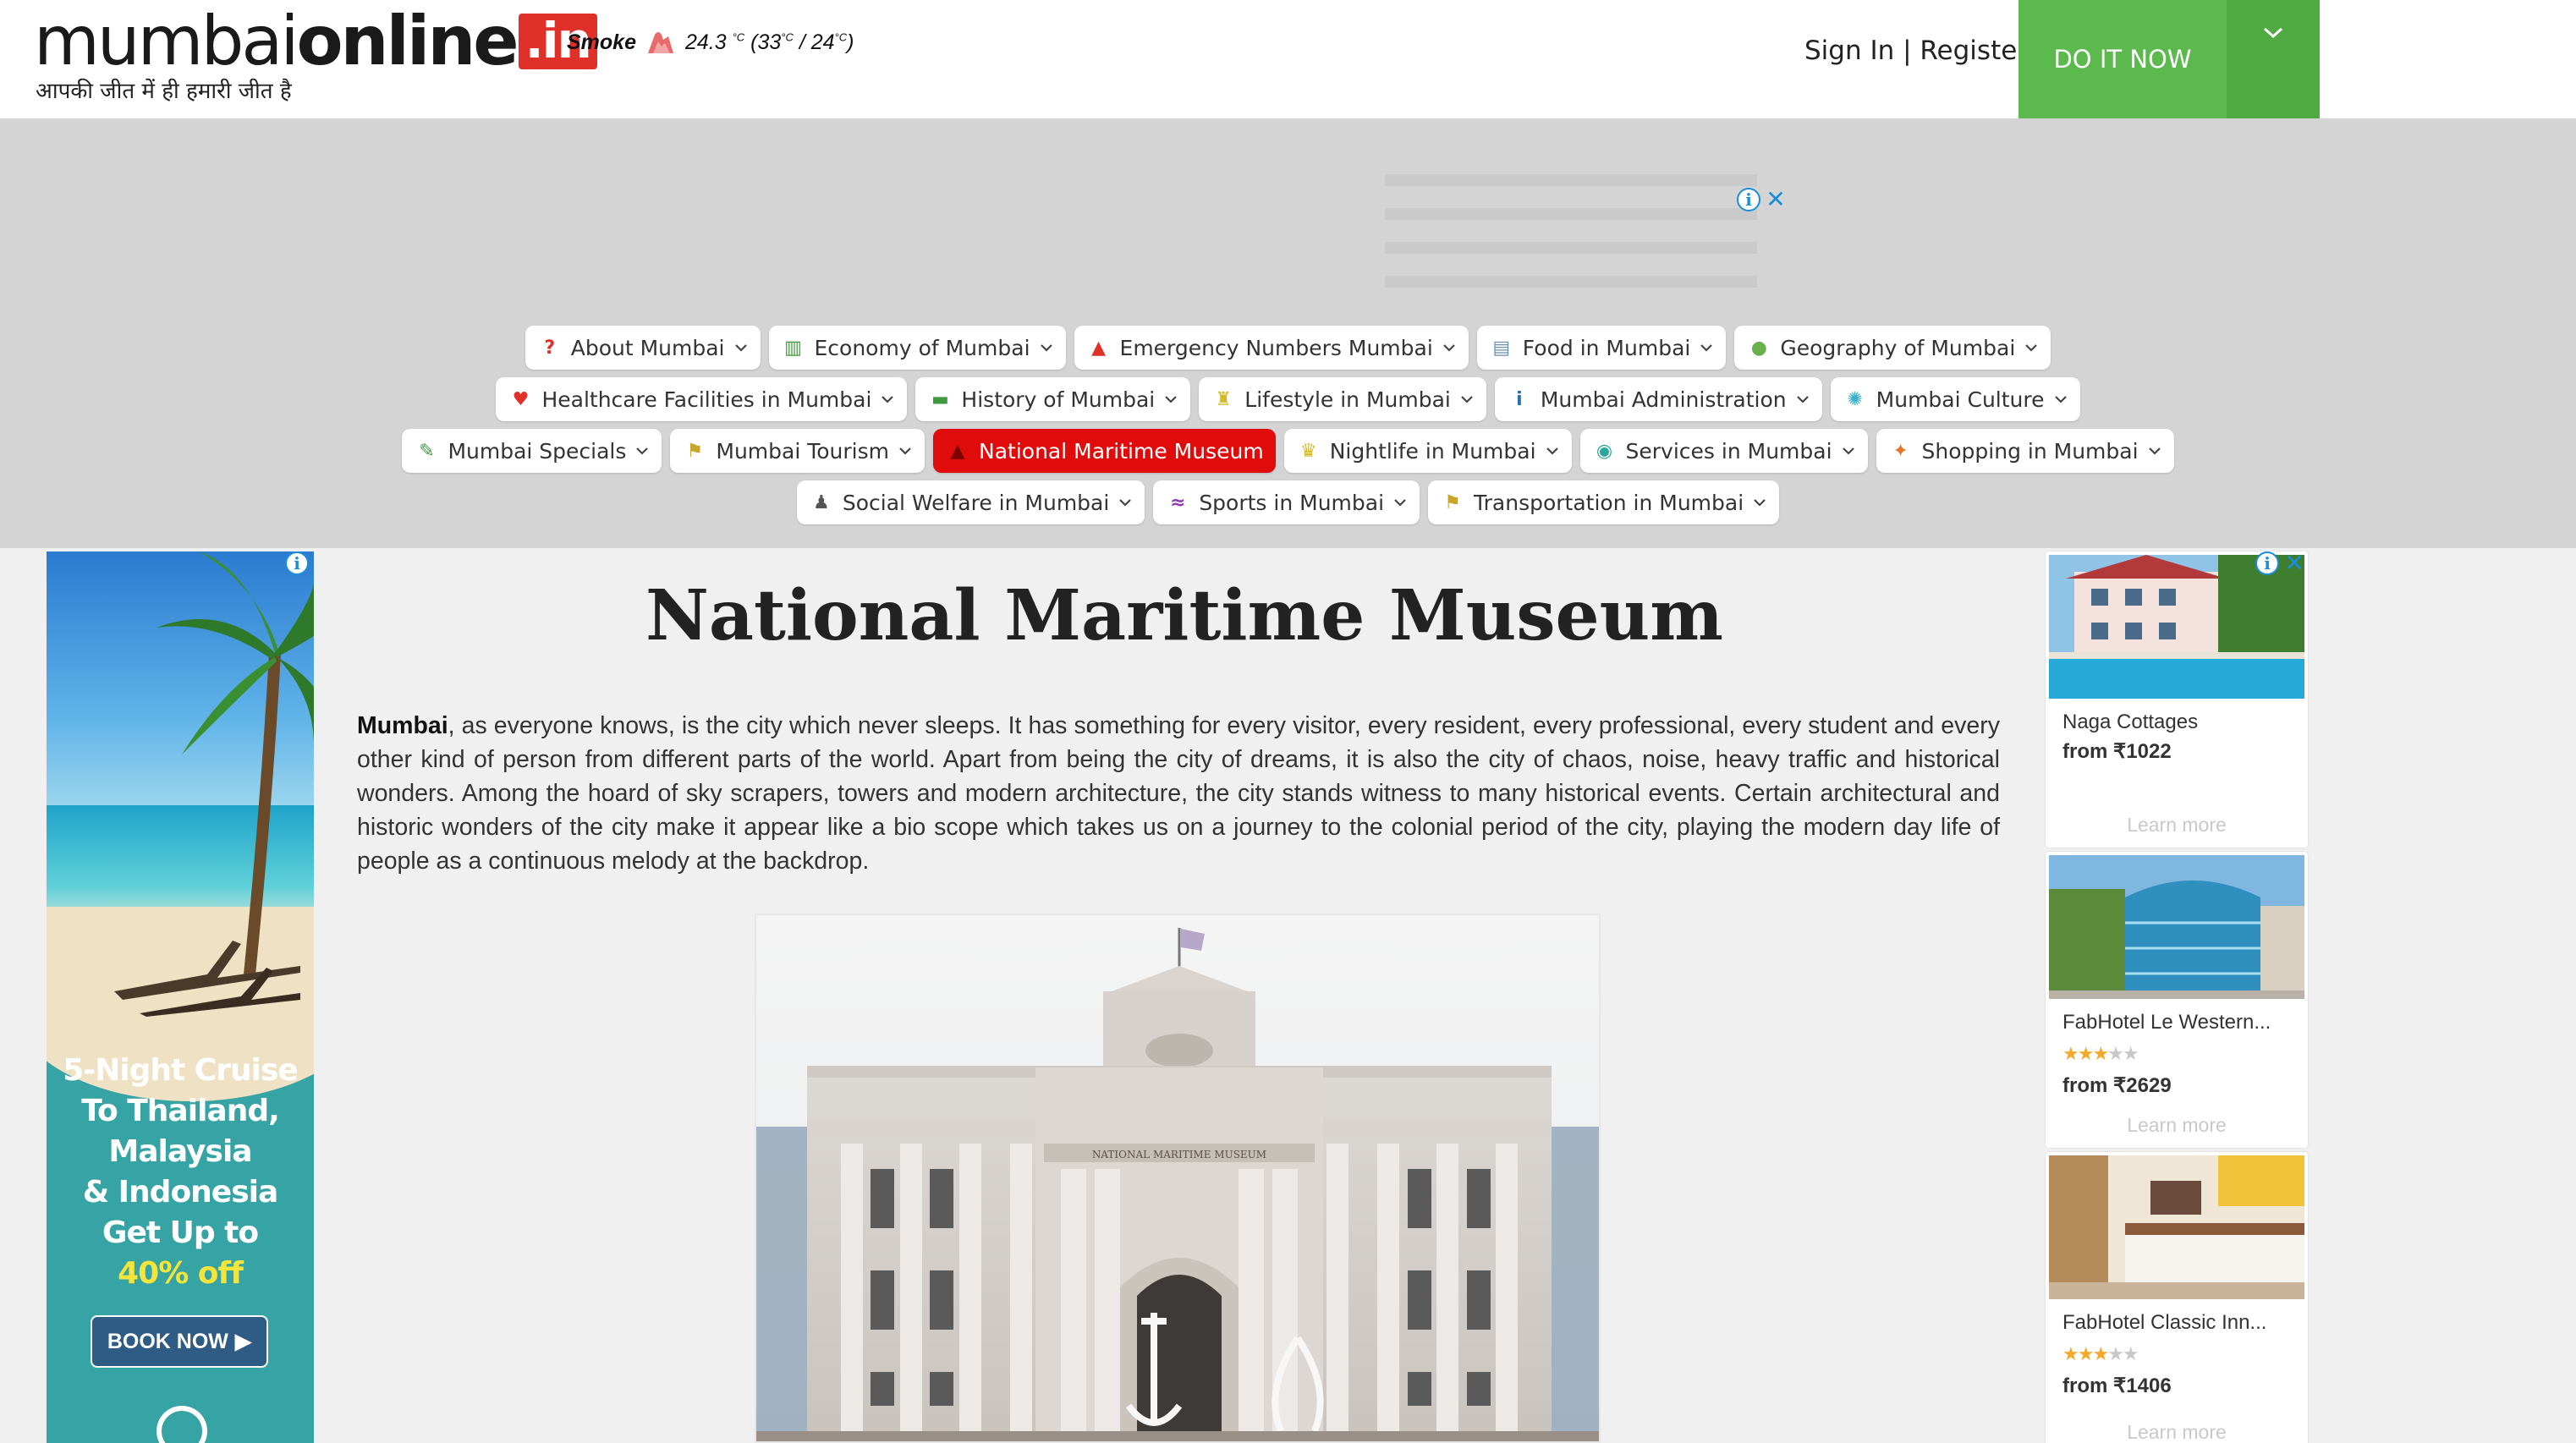  Describe the element at coordinates (1347, 400) in the screenshot. I see `nav-item-label: Lifestyle in Mumbai` at that location.